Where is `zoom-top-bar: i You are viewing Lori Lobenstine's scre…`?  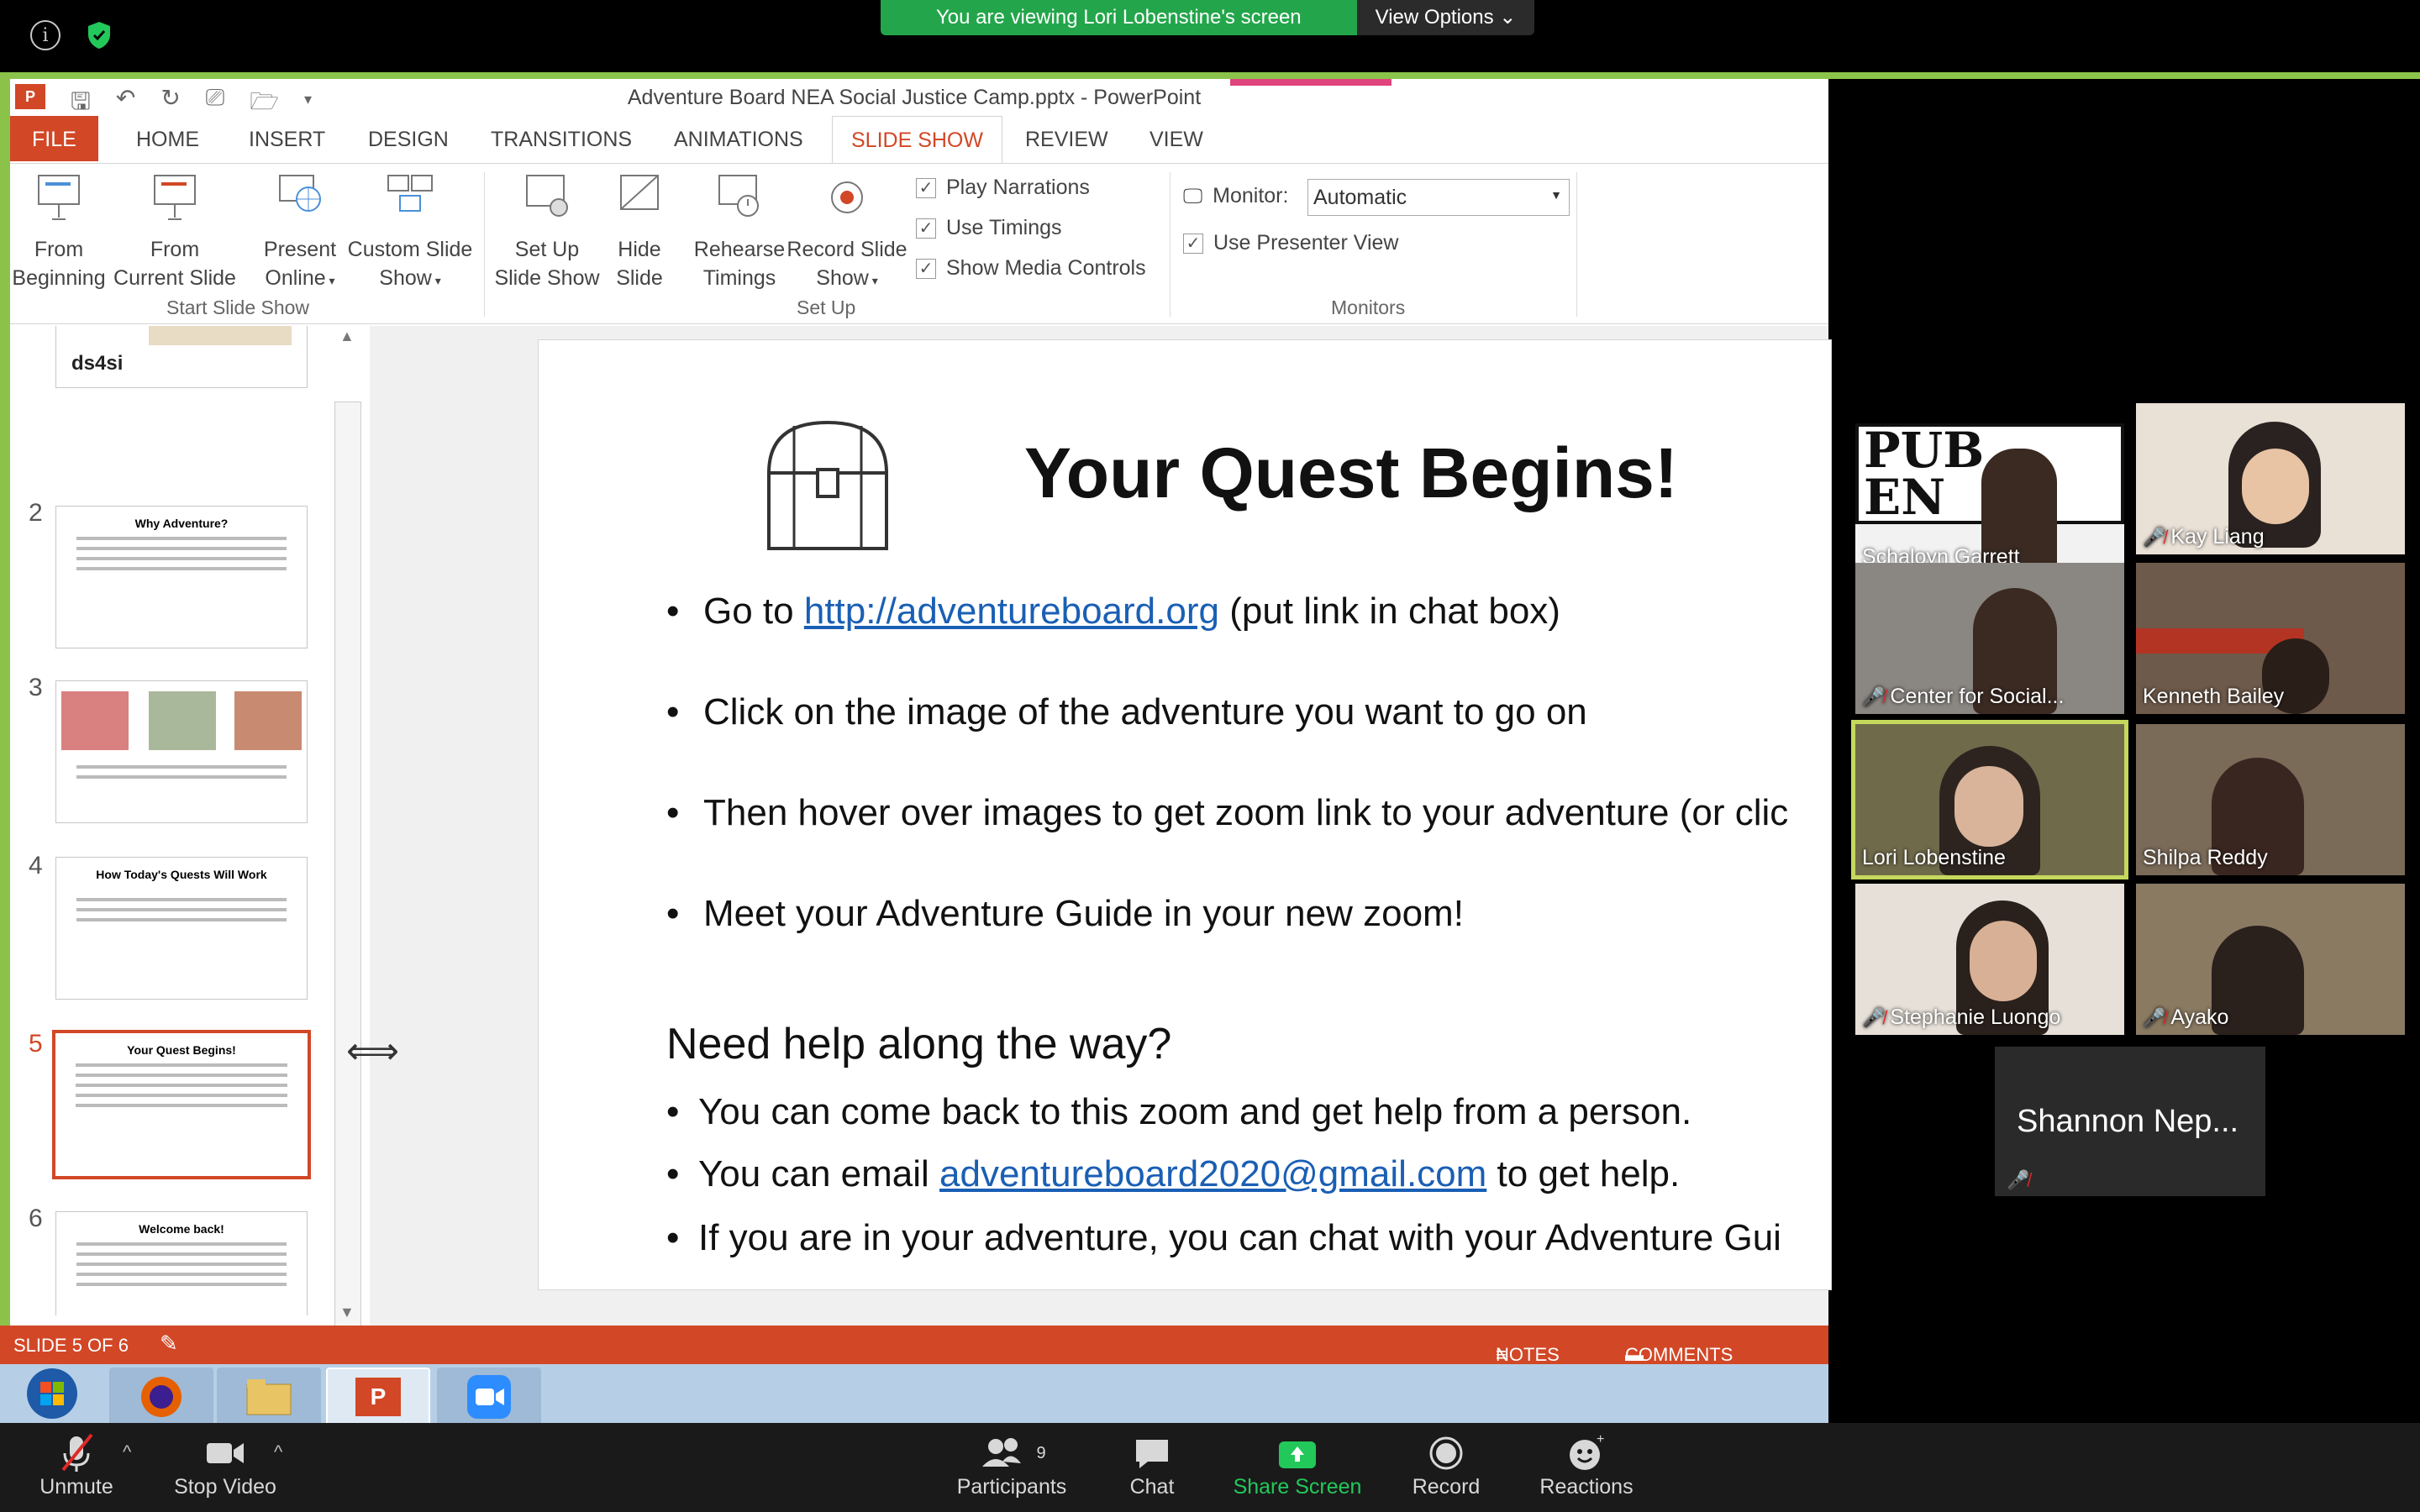
zoom-top-bar: i You are viewing Lori Lobenstine's scre… is located at coordinates (1210, 36).